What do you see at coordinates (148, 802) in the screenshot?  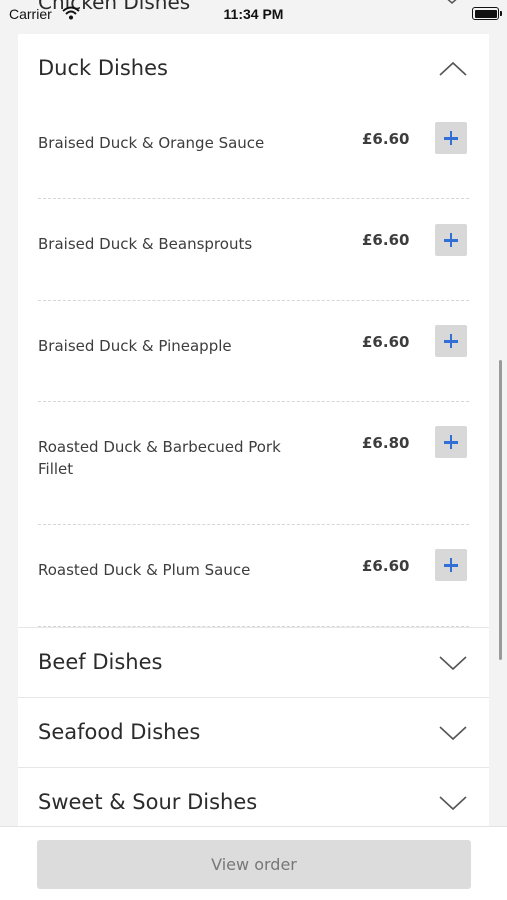 I see `section-title: Sweet & Sour Dishes` at bounding box center [148, 802].